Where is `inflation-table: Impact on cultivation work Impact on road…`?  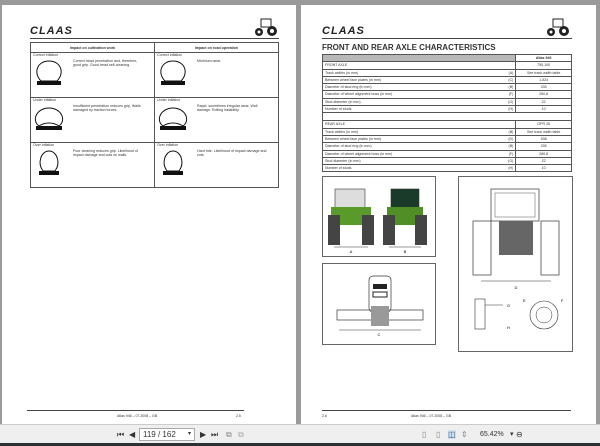 inflation-table: Impact on cultivation work Impact on road… is located at coordinates (154, 115).